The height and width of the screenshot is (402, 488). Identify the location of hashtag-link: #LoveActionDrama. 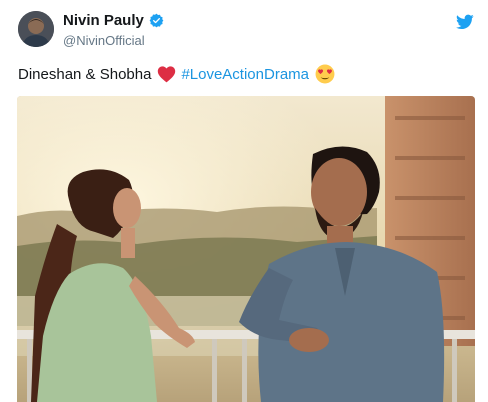
(245, 74).